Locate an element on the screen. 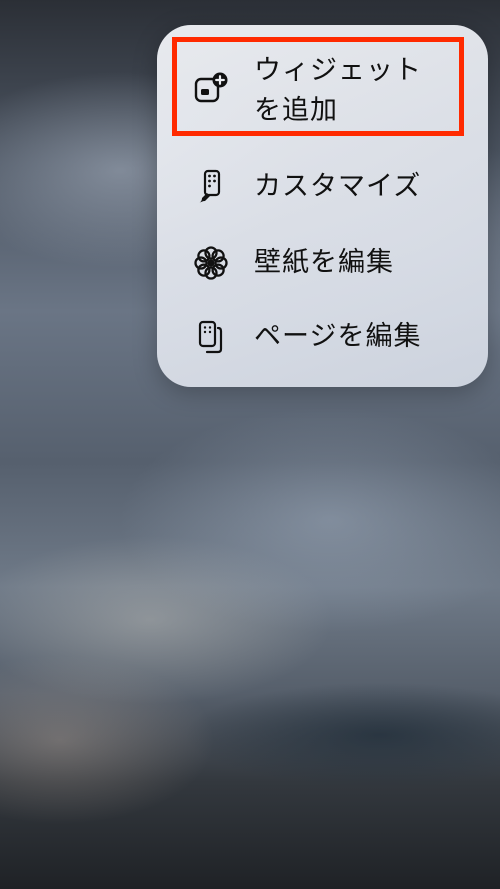 The width and height of the screenshot is (500, 889). edit-pages-label: ページを編集 is located at coordinates (338, 336).